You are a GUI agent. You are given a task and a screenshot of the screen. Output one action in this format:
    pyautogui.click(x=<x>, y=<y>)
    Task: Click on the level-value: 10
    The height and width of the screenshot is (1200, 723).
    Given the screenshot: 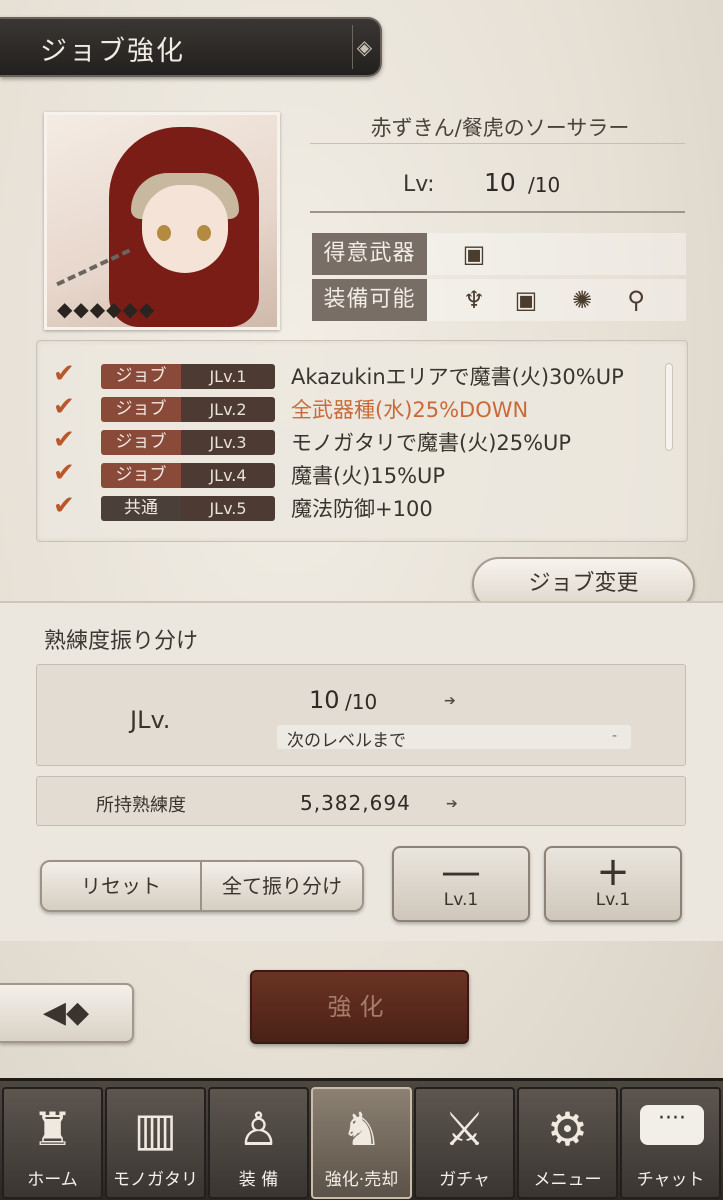 What is the action you would take?
    pyautogui.click(x=500, y=182)
    